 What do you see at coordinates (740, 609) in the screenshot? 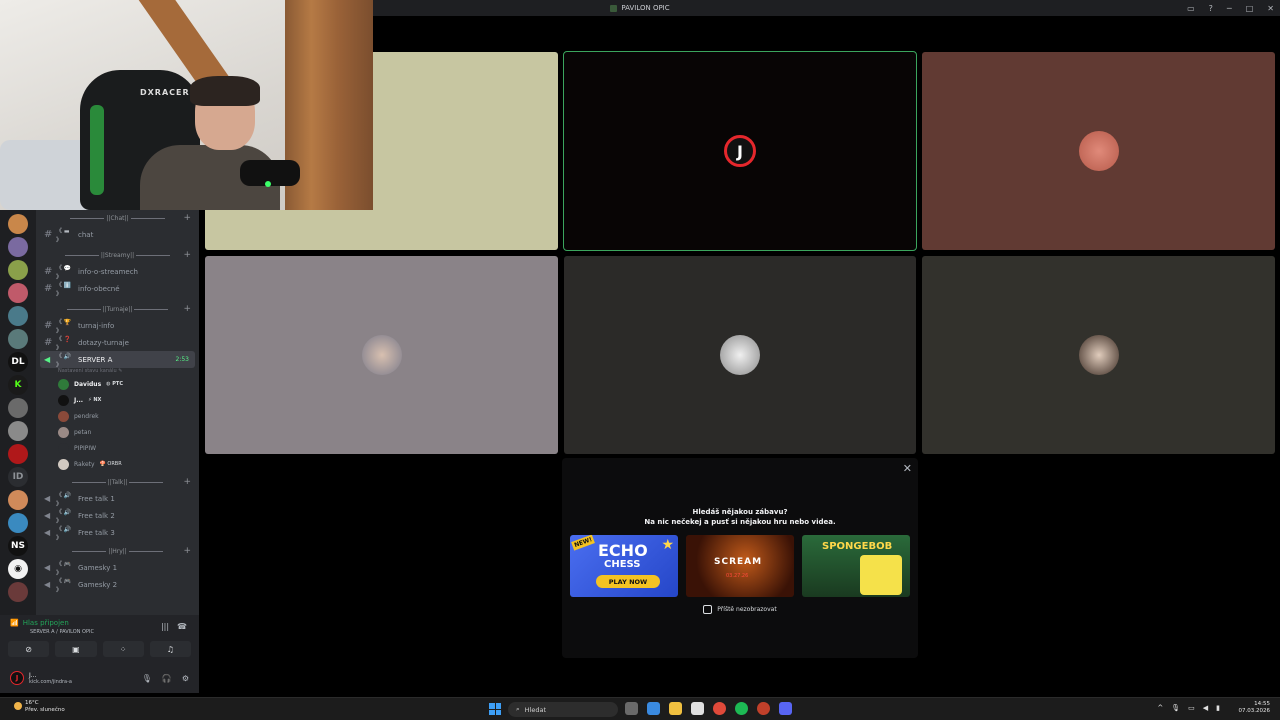
I see `dont-show-checkbox-row: Příště nezobrazovat` at bounding box center [740, 609].